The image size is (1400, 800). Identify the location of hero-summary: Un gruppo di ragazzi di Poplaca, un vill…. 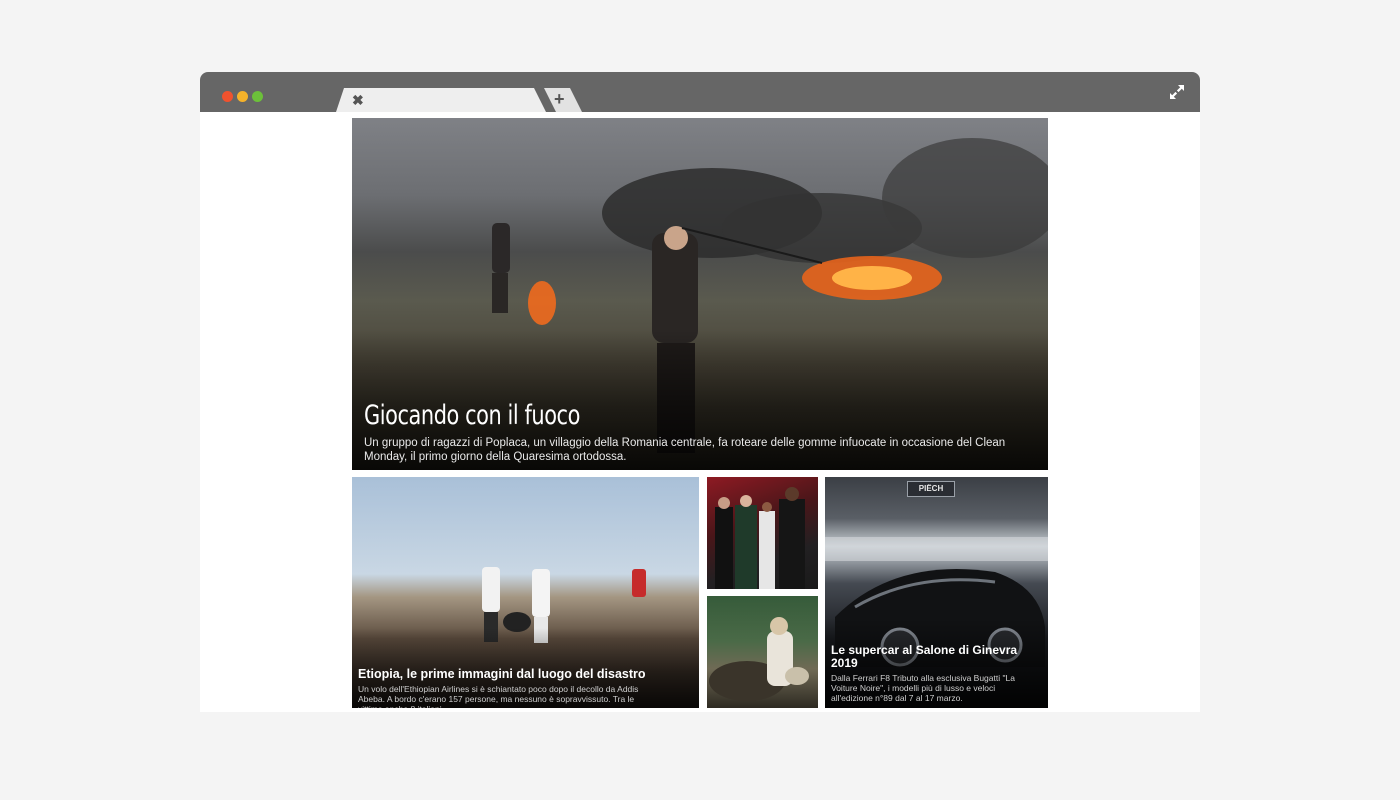
(685, 450).